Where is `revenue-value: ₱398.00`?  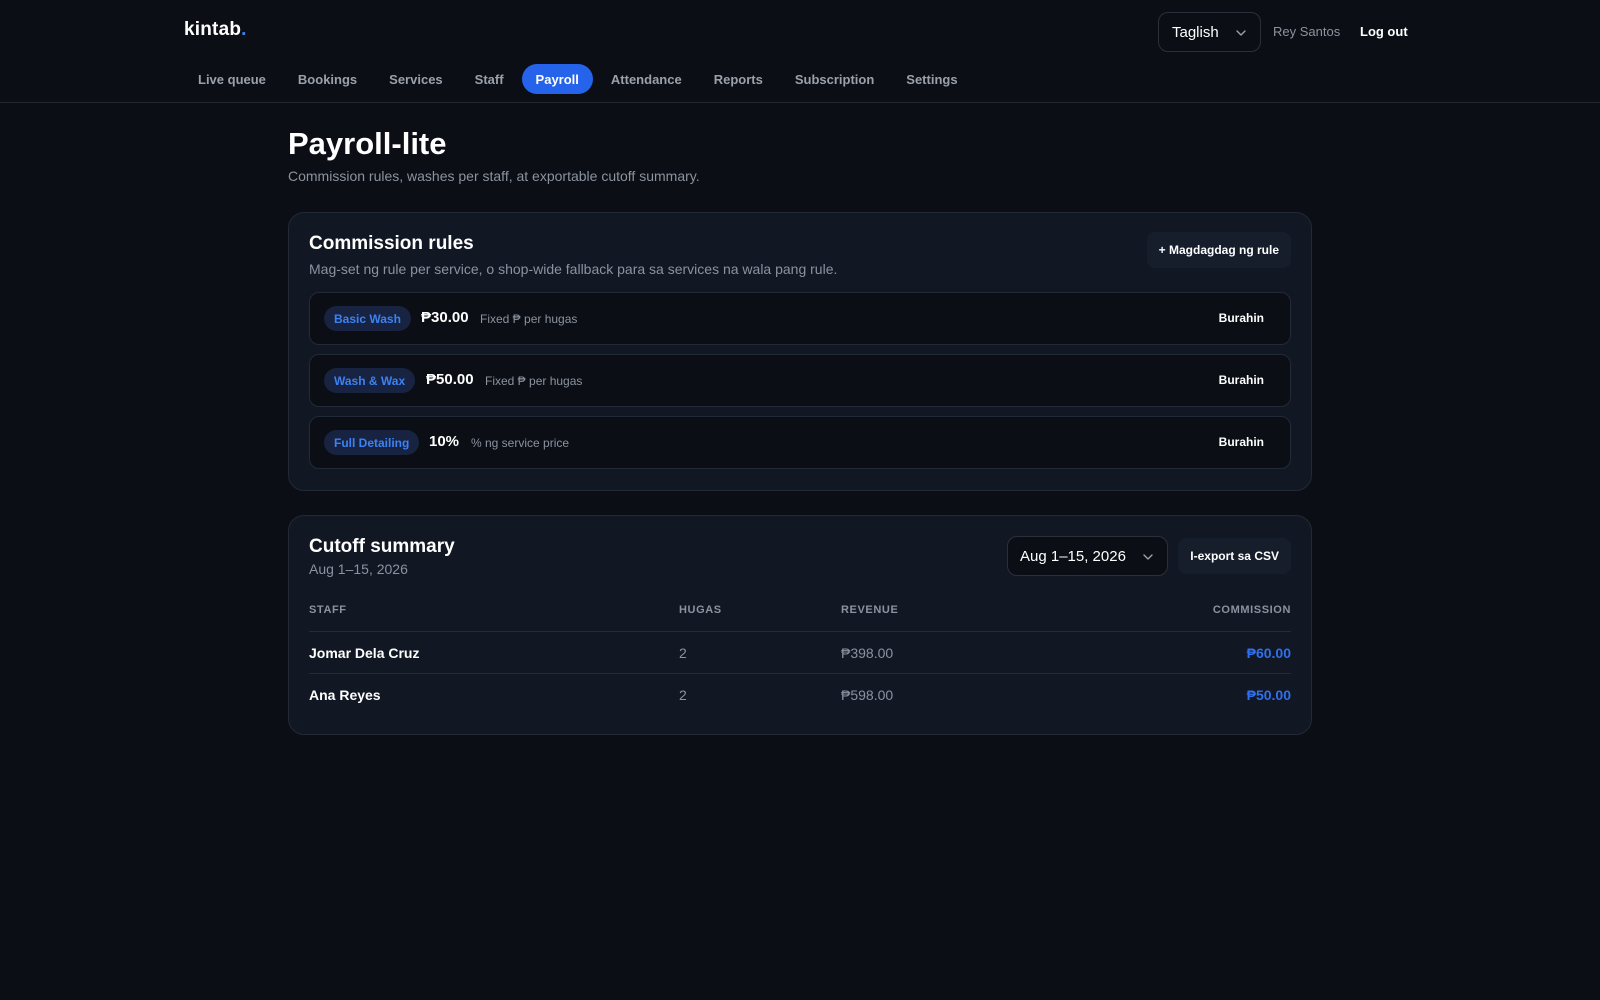
revenue-value: ₱398.00 is located at coordinates (867, 653).